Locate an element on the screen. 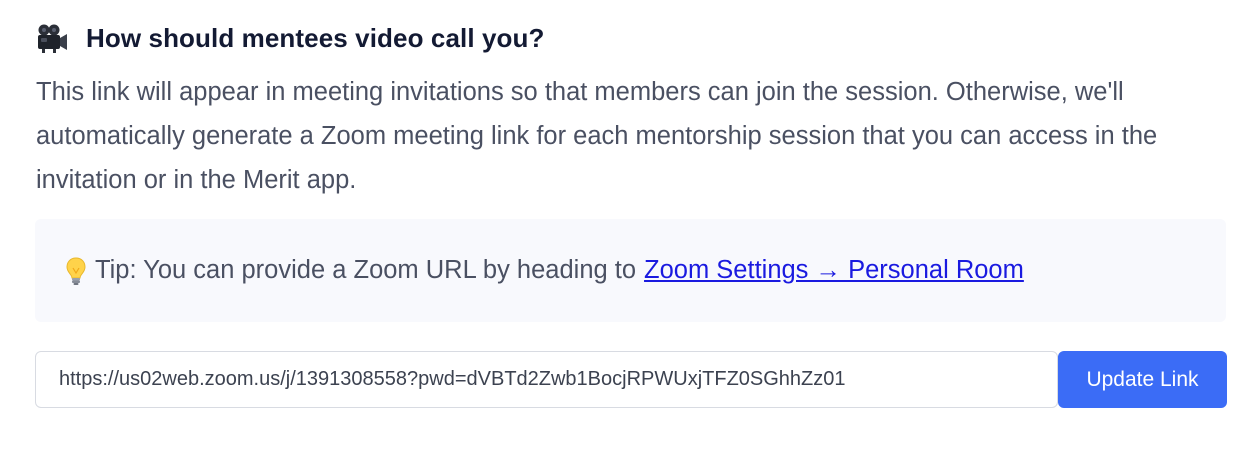 This screenshot has width=1256, height=456. zoom-settings-link: Zoom Settings → Personal Room is located at coordinates (834, 270).